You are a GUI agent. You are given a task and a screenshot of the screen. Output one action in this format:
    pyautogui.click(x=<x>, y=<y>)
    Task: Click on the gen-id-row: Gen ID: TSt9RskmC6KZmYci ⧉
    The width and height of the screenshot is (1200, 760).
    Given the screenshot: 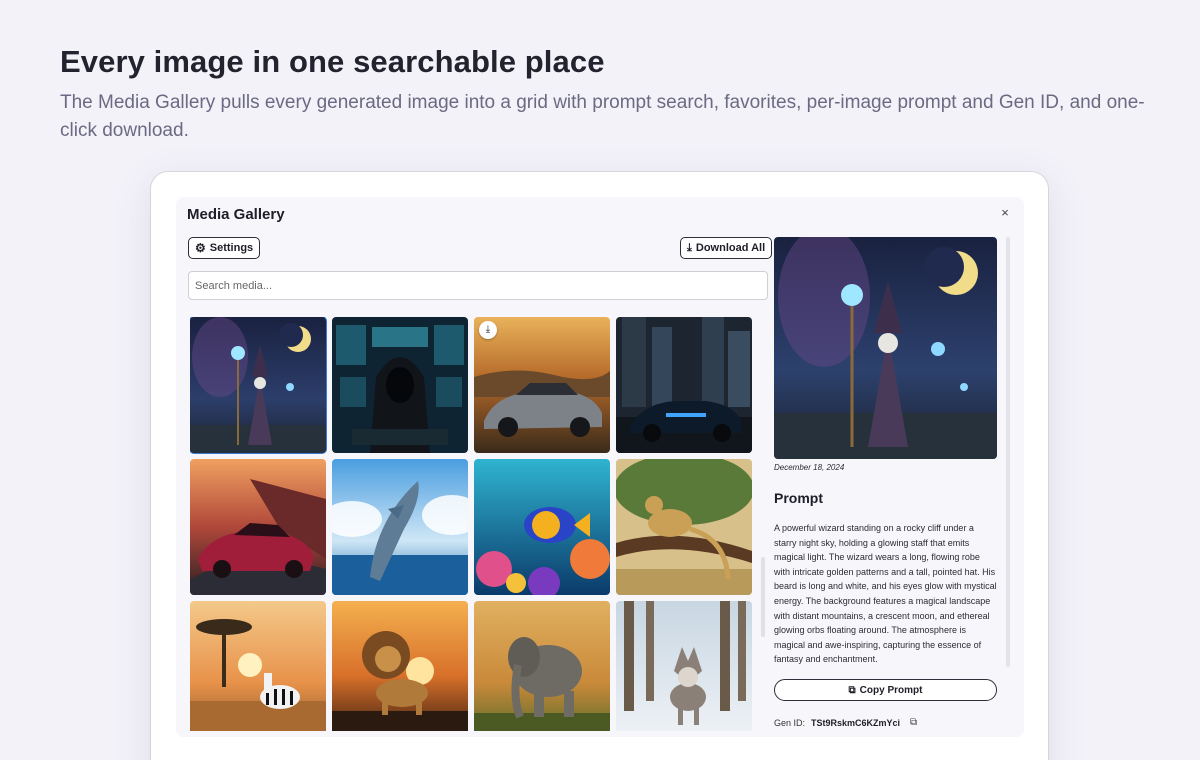 What is the action you would take?
    pyautogui.click(x=845, y=722)
    